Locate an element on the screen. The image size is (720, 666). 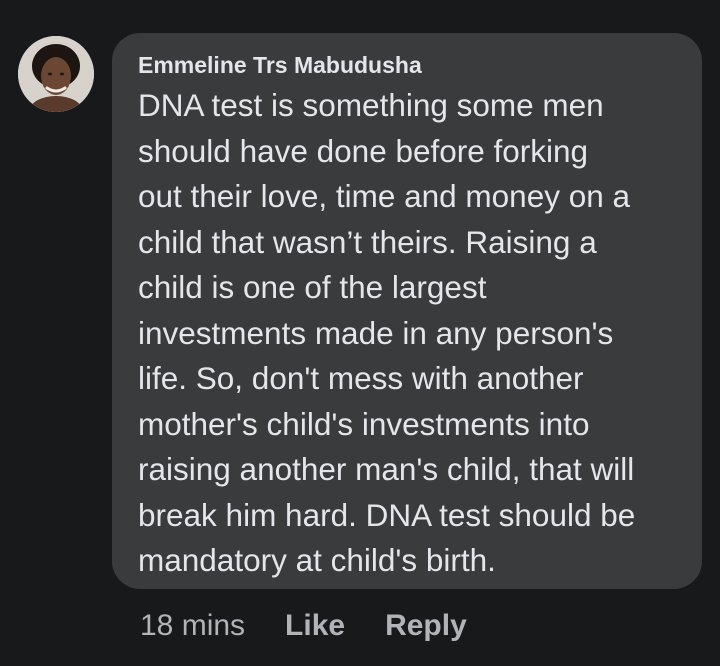
comment-author-name: Emmeline Trs Mabudusha is located at coordinates (408, 65).